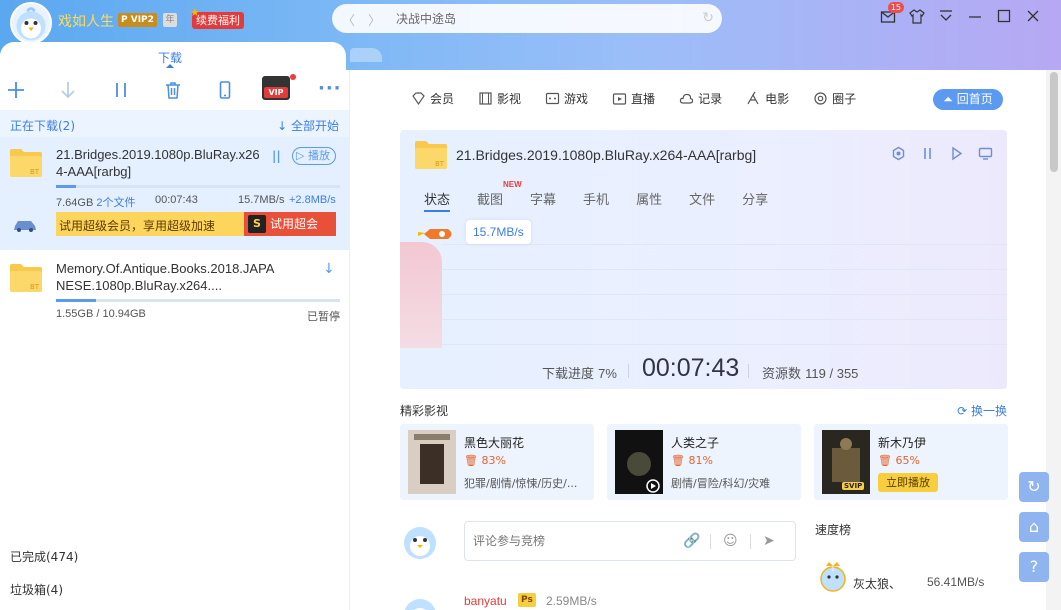  What do you see at coordinates (704, 462) in the screenshot?
I see `movie-card: 人类之子 🗑 81% 剧情/冒险/科幻/灾难` at bounding box center [704, 462].